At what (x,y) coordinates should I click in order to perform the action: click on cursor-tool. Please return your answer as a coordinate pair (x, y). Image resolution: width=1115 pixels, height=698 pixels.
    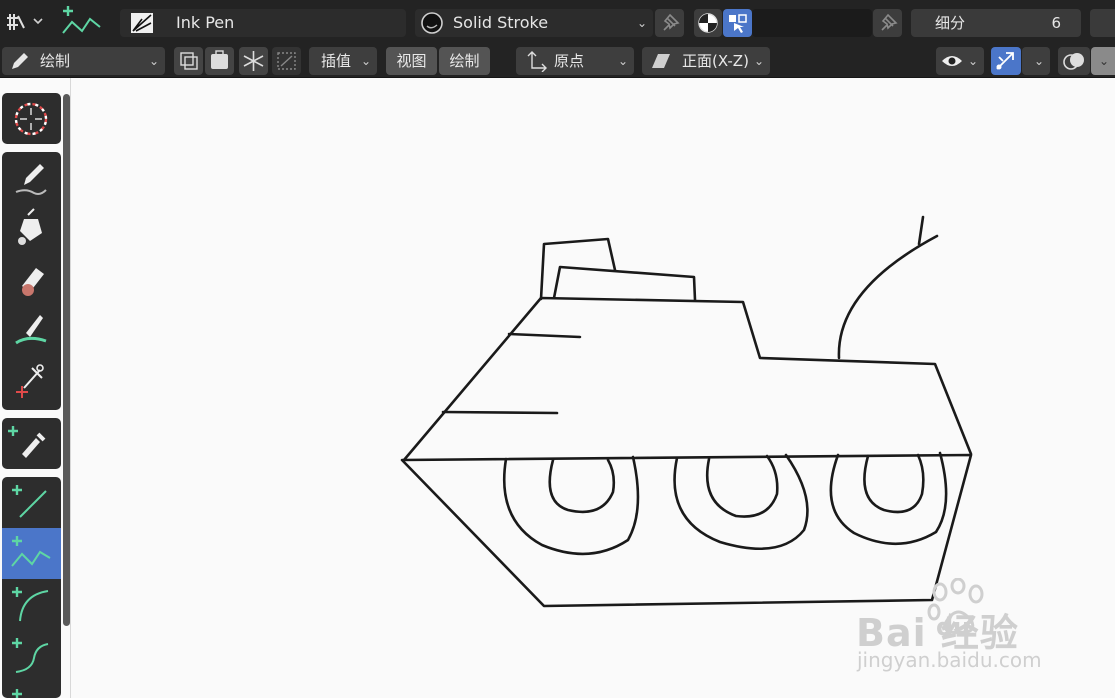
    Looking at the image, I should click on (31, 118).